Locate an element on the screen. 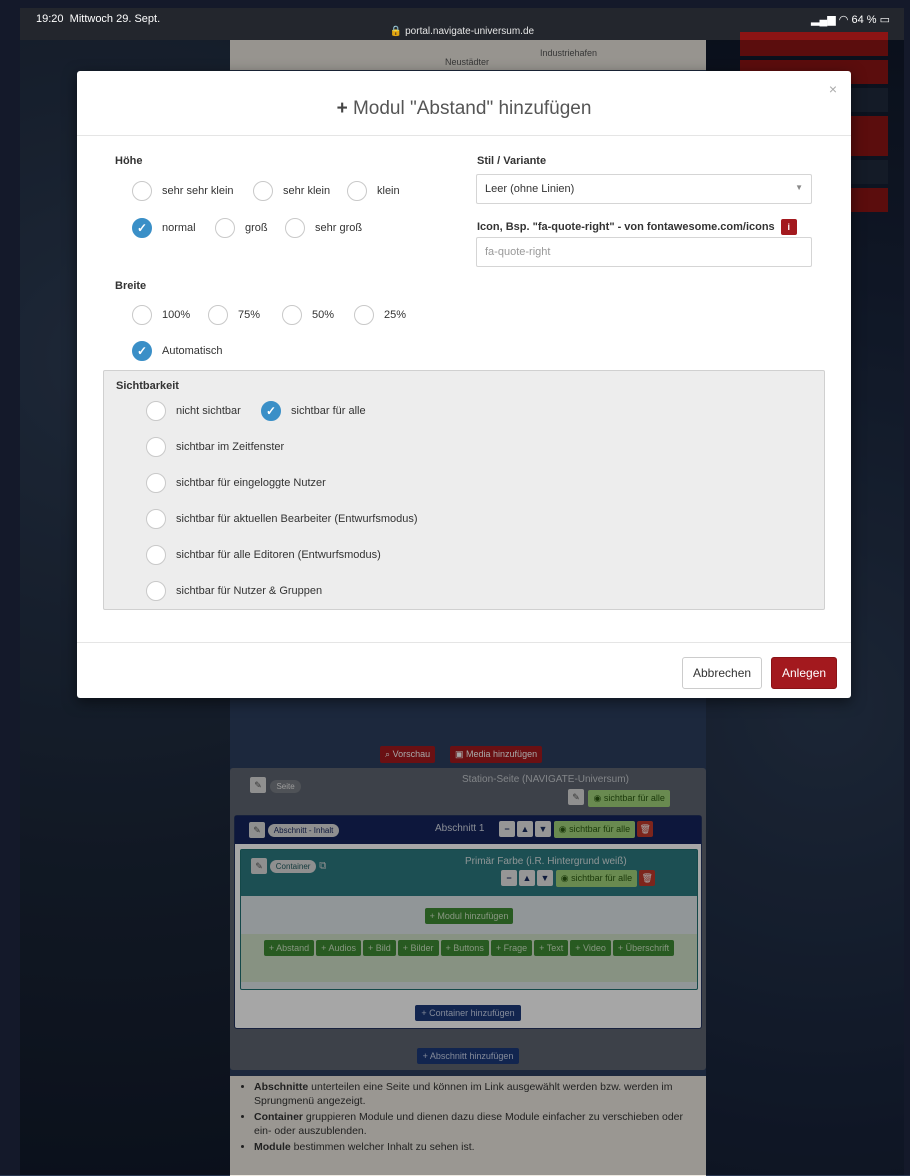 The width and height of the screenshot is (910, 1176). radio-option: ✓ normal is located at coordinates (164, 228).